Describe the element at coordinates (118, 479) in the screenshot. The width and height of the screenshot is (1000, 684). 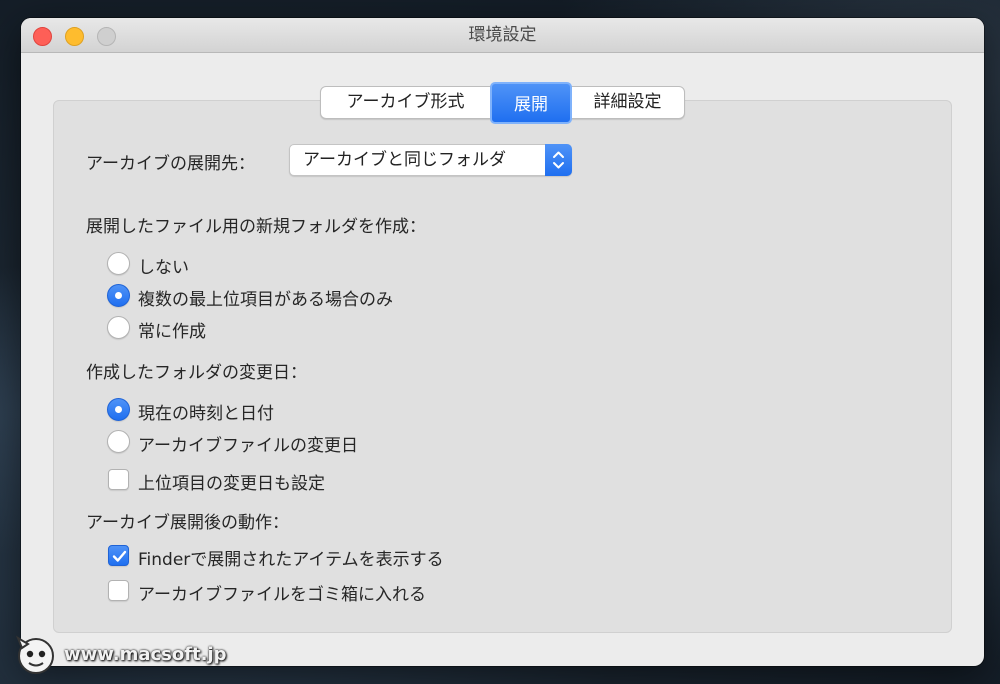
I see `checkbox-top-level-date` at that location.